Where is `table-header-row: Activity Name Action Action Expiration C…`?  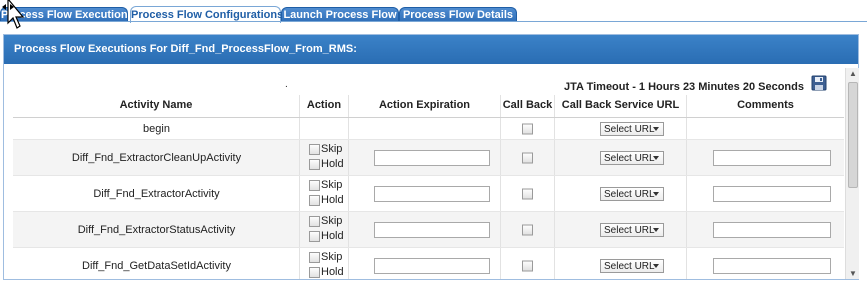
table-header-row: Activity Name Action Action Expiration C… is located at coordinates (428, 106).